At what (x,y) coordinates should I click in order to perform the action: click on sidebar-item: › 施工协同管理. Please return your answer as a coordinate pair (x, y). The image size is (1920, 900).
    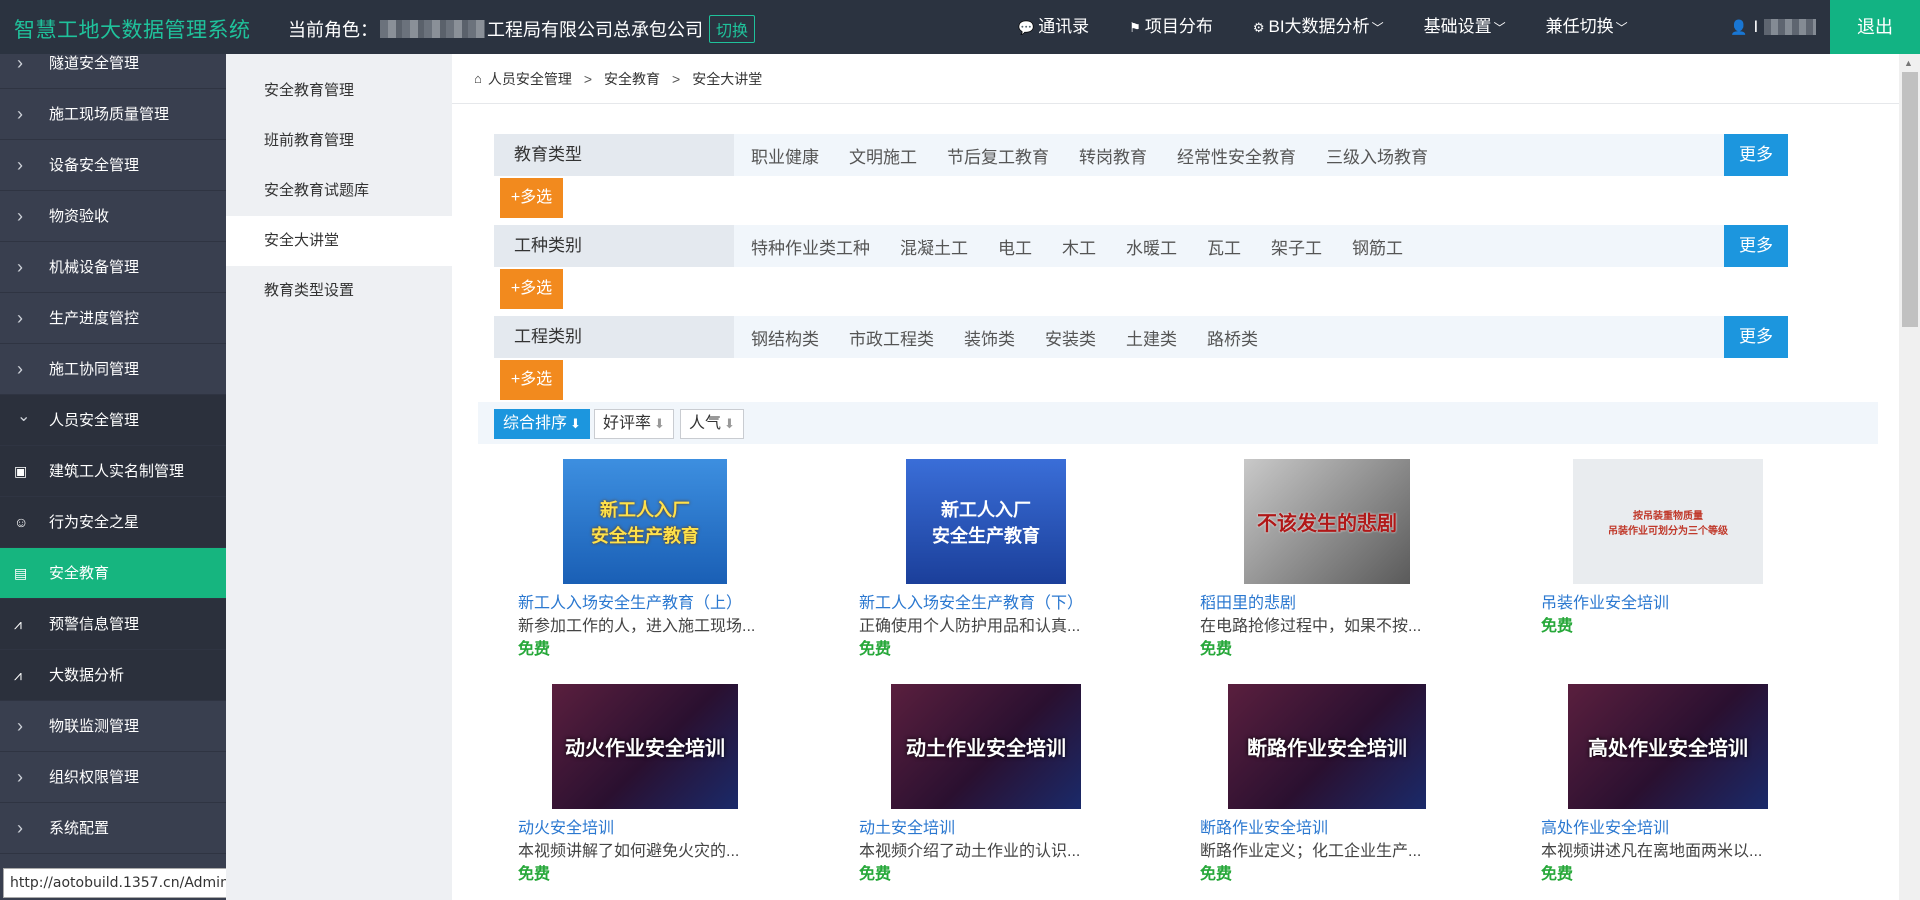
    Looking at the image, I should click on (113, 369).